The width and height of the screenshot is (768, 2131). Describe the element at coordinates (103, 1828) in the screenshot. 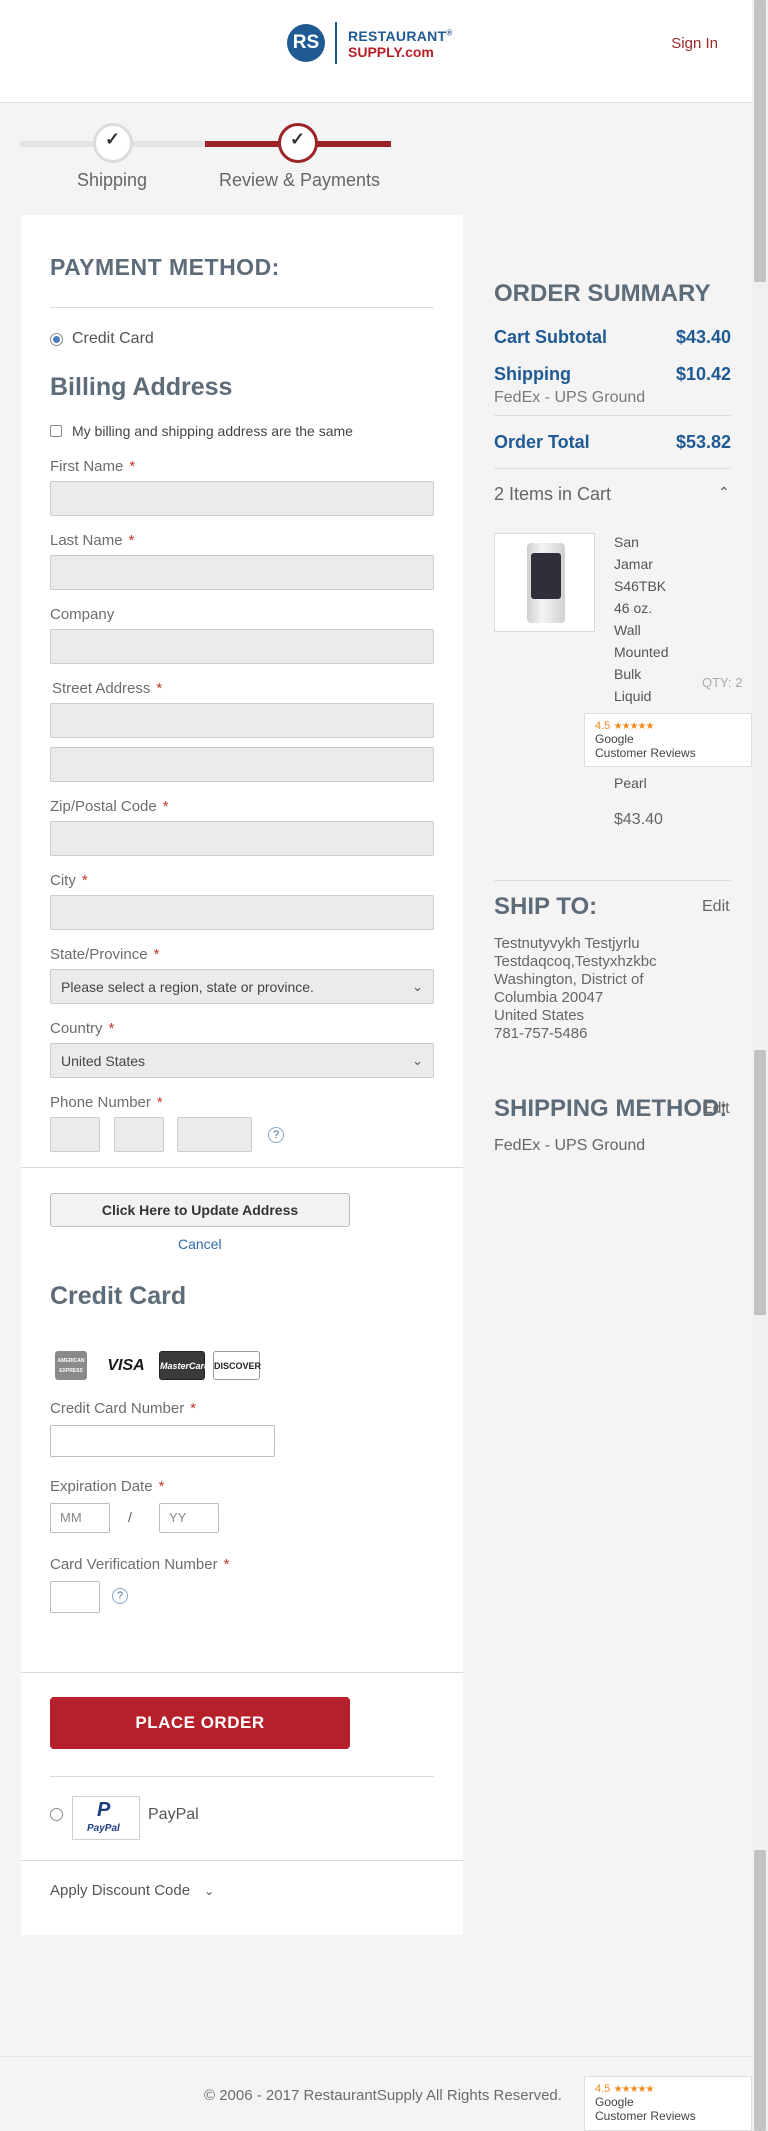

I see `paypal-logo-text: PayPal` at that location.